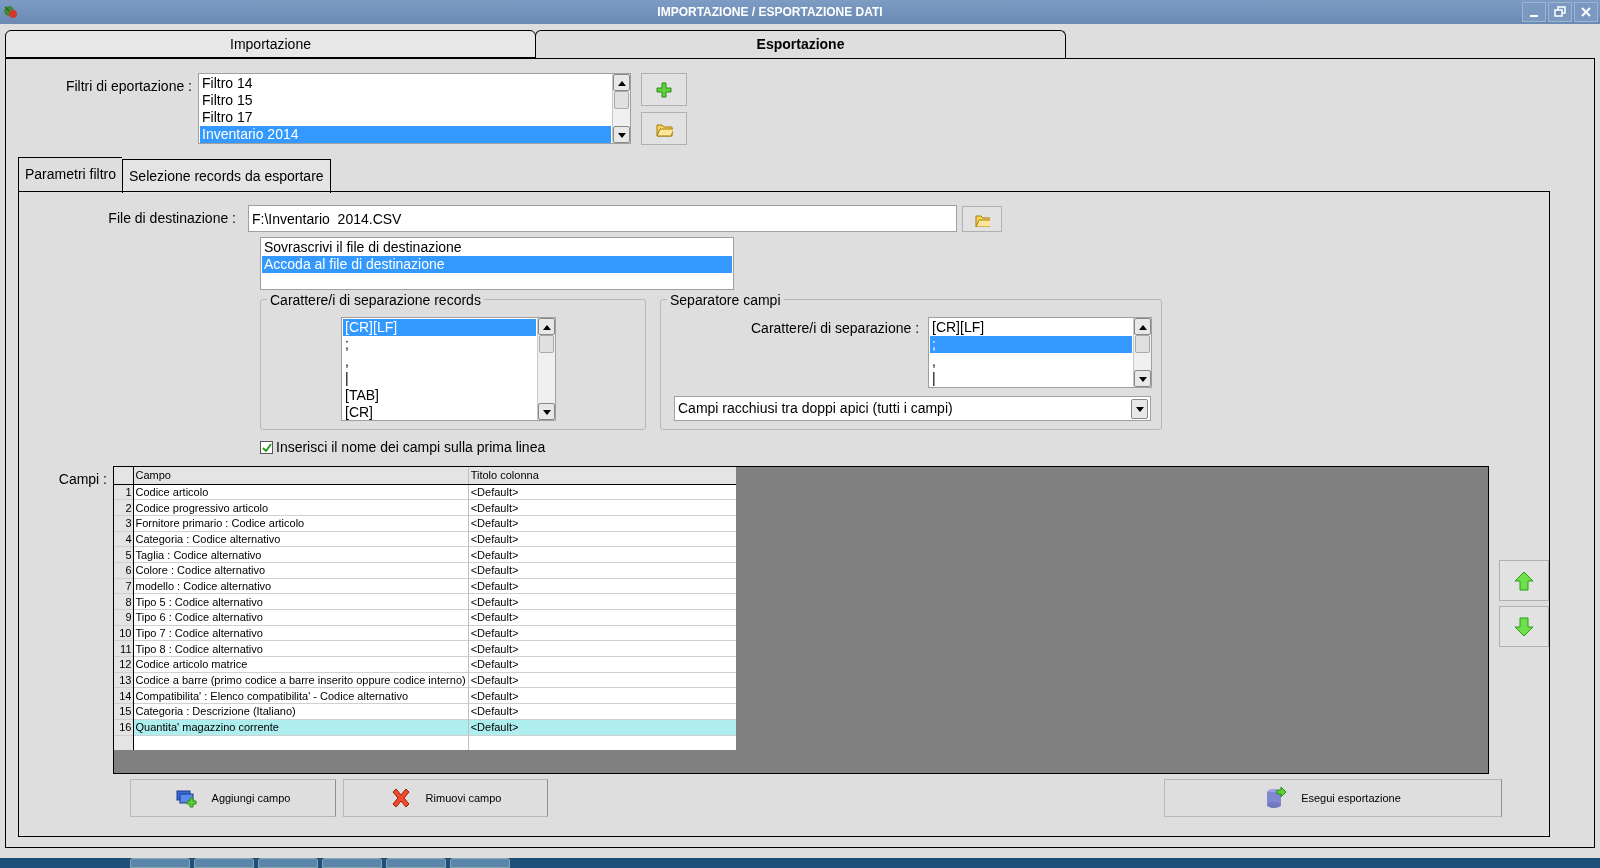  I want to click on open-filter-button, so click(664, 128).